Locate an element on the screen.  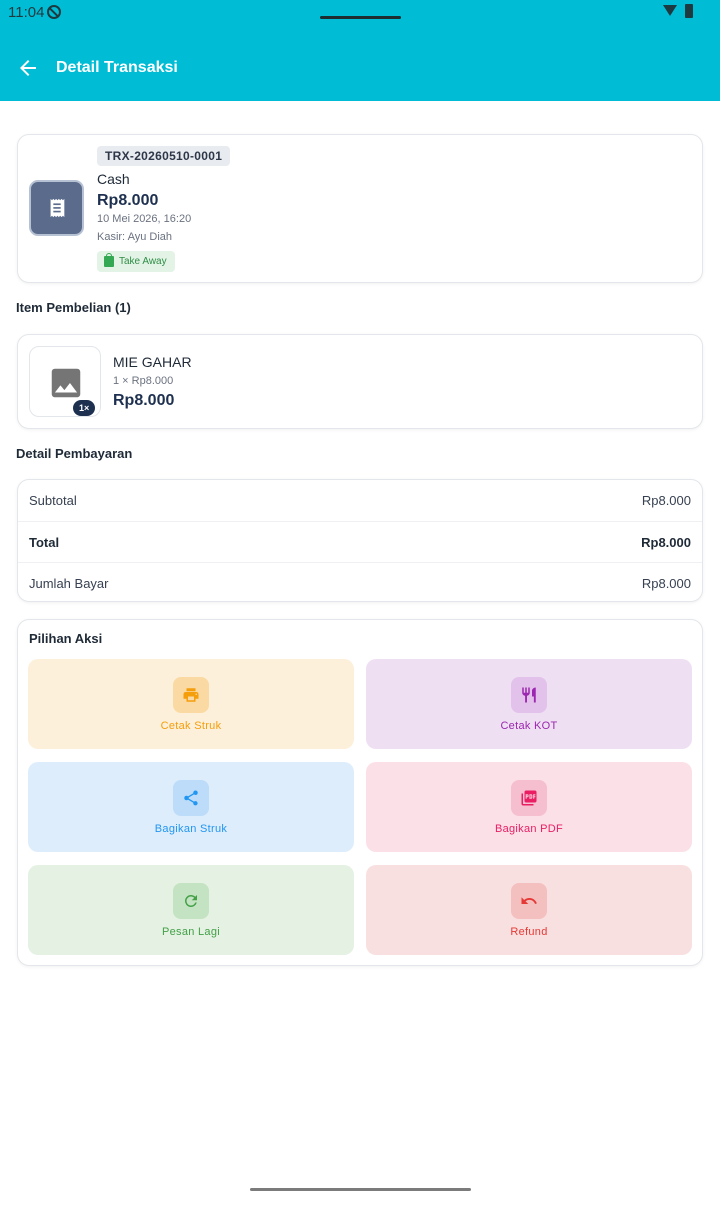
camera-notch is located at coordinates (360, 17).